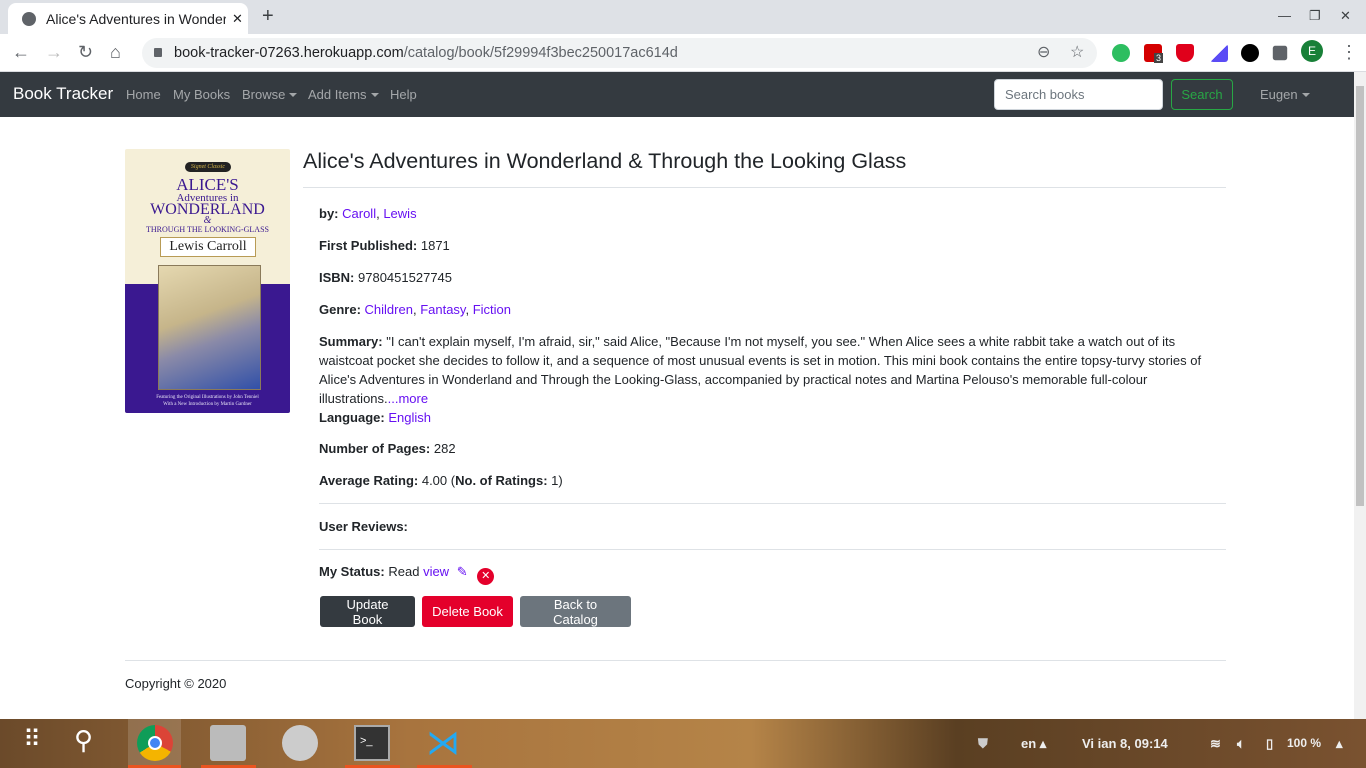 This screenshot has width=1366, height=768. What do you see at coordinates (442, 309) in the screenshot?
I see `genre-link: Fantasy` at bounding box center [442, 309].